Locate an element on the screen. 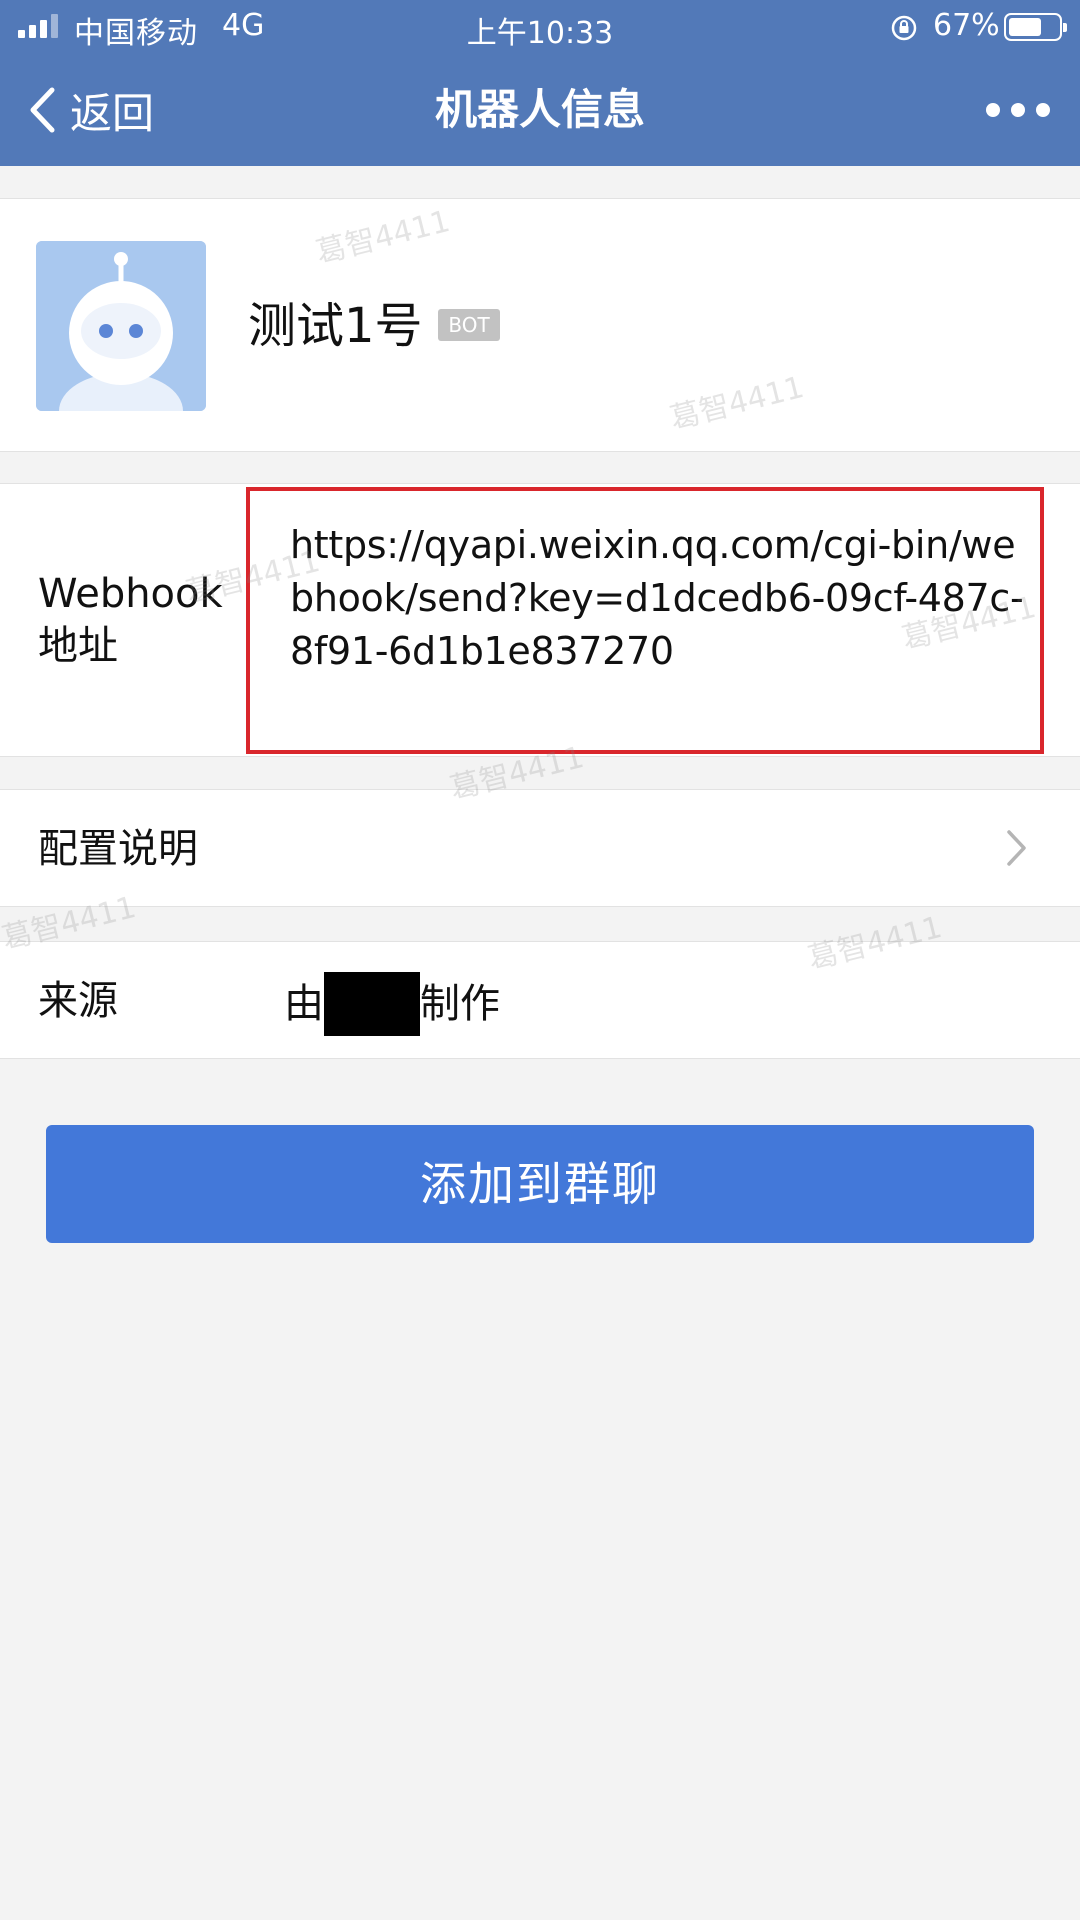 The width and height of the screenshot is (1080, 1920). more-dots-icon is located at coordinates (993, 110).